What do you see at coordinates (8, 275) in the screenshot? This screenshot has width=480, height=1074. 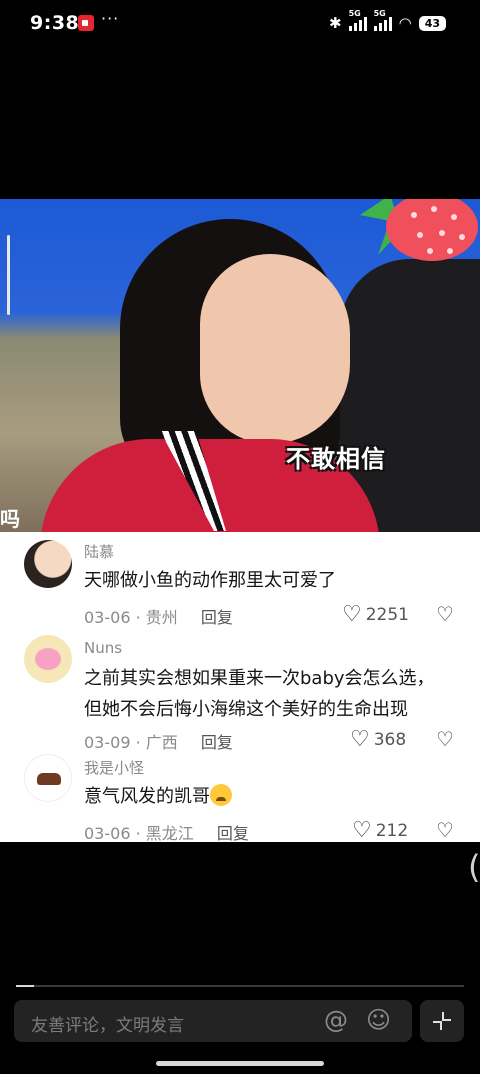 I see `video-side-indicator` at bounding box center [8, 275].